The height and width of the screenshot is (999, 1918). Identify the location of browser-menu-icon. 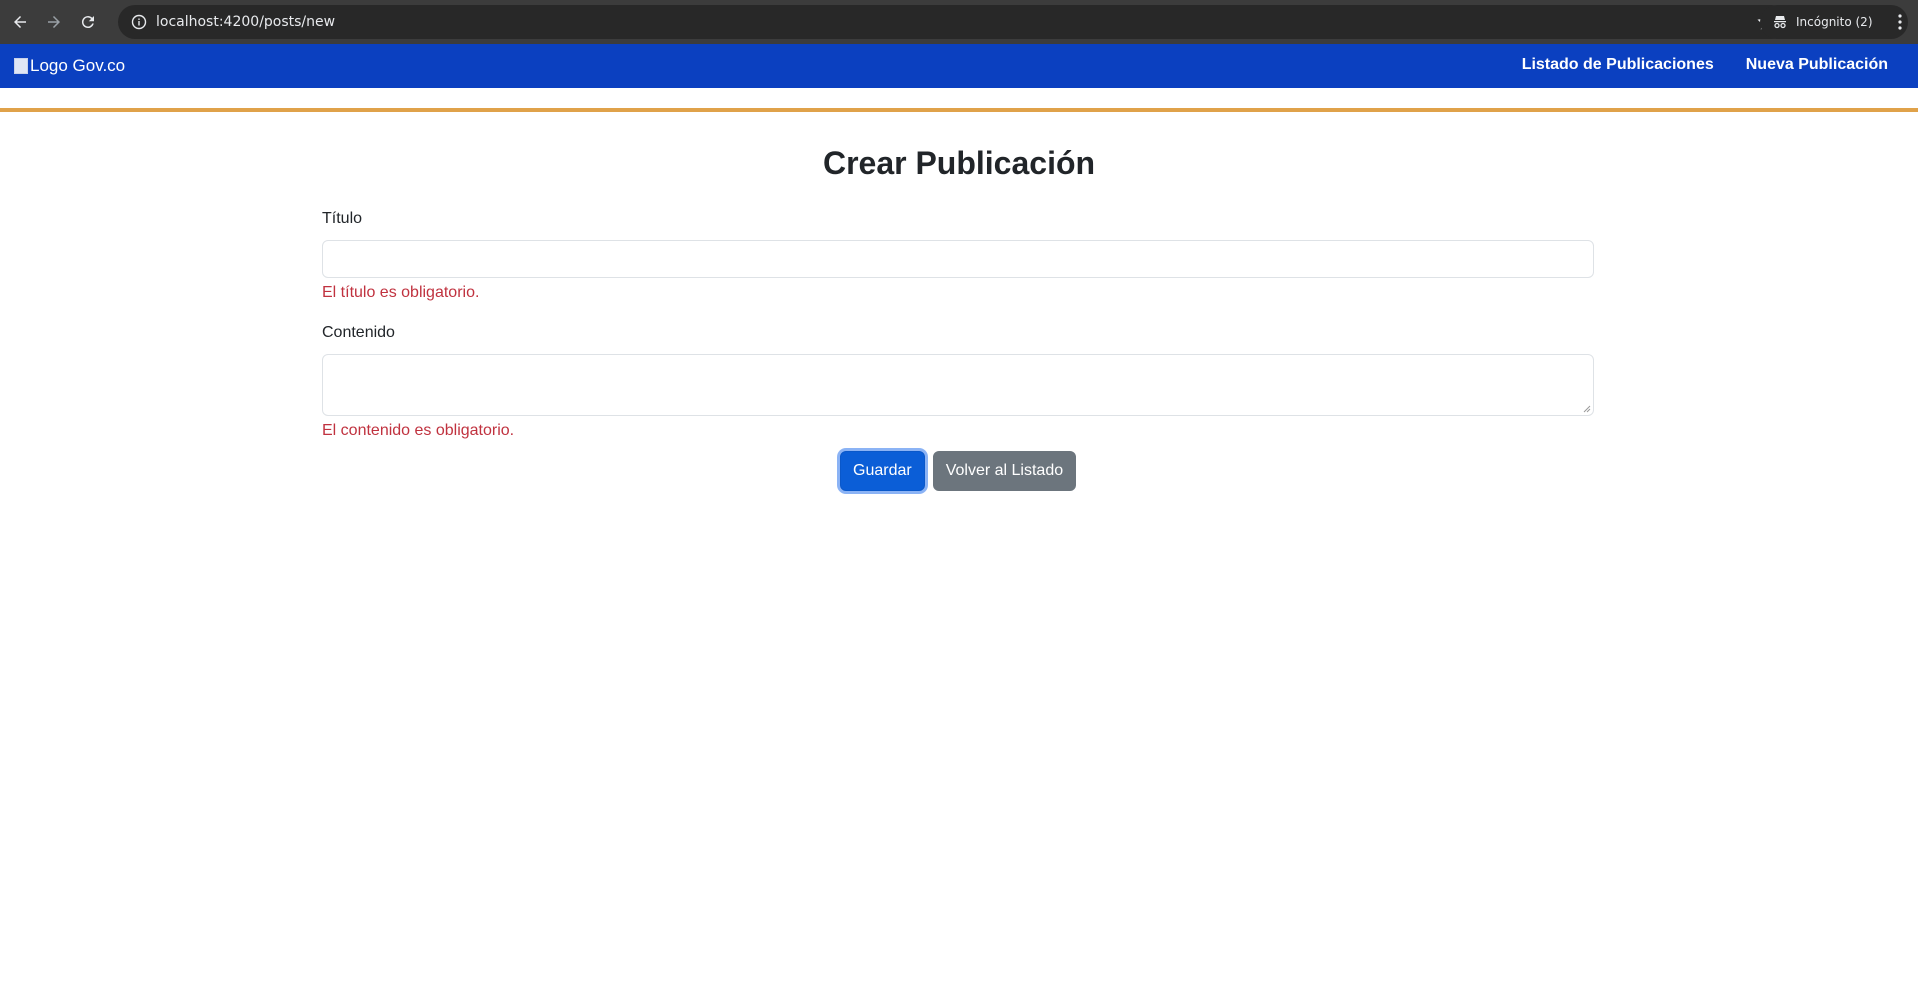
(1900, 22).